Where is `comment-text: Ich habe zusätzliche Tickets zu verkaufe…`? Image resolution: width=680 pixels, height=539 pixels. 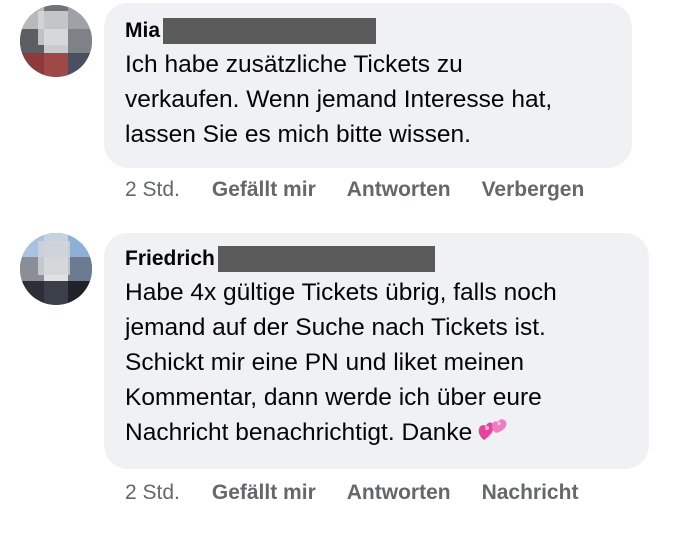 comment-text: Ich habe zusätzliche Tickets zu verkaufe… is located at coordinates (339, 99).